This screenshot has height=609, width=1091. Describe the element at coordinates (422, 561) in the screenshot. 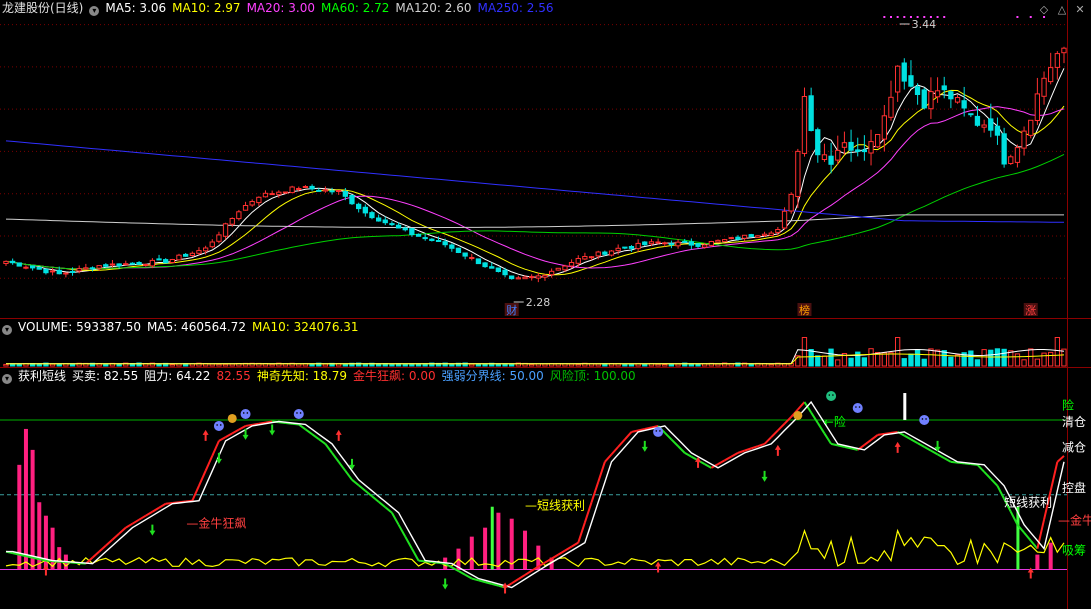

I see `buysell-segment` at that location.